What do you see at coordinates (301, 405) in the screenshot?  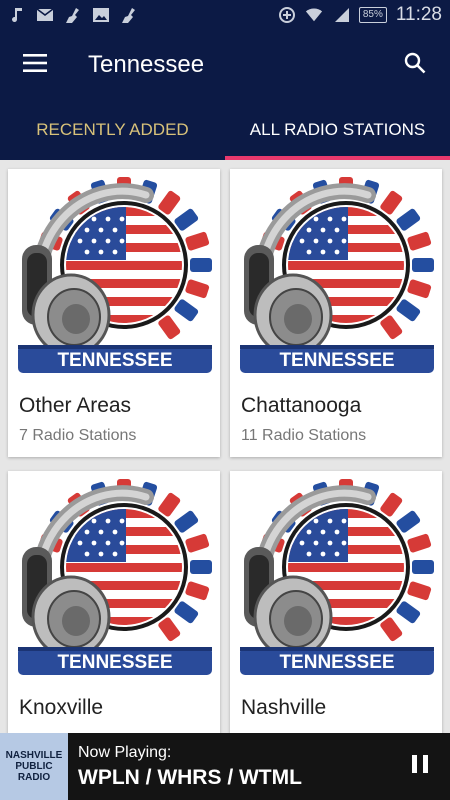 I see `card-title: Chattanooga` at bounding box center [301, 405].